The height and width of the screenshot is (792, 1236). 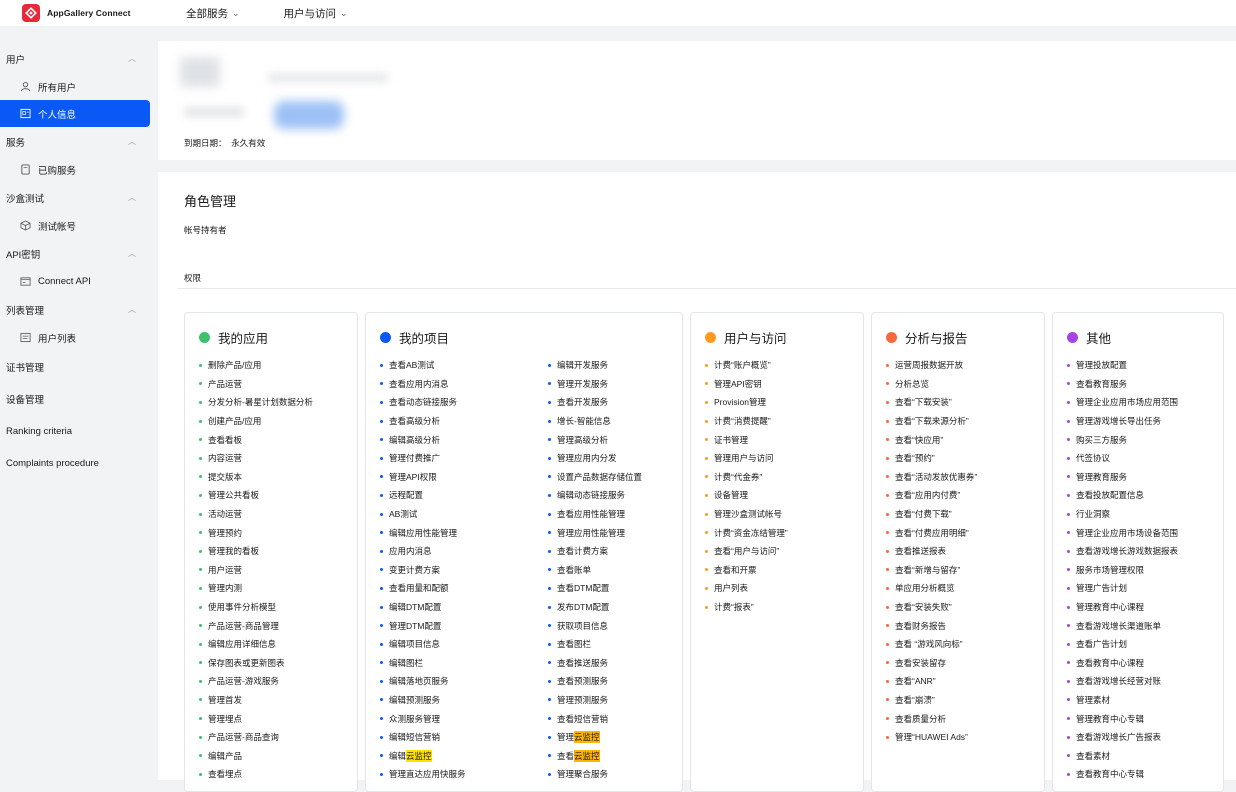 What do you see at coordinates (618, 13) in the screenshot?
I see `top-bar: AppGallery Connect 全部服务 ⌄ 用户与访问 ⌄` at bounding box center [618, 13].